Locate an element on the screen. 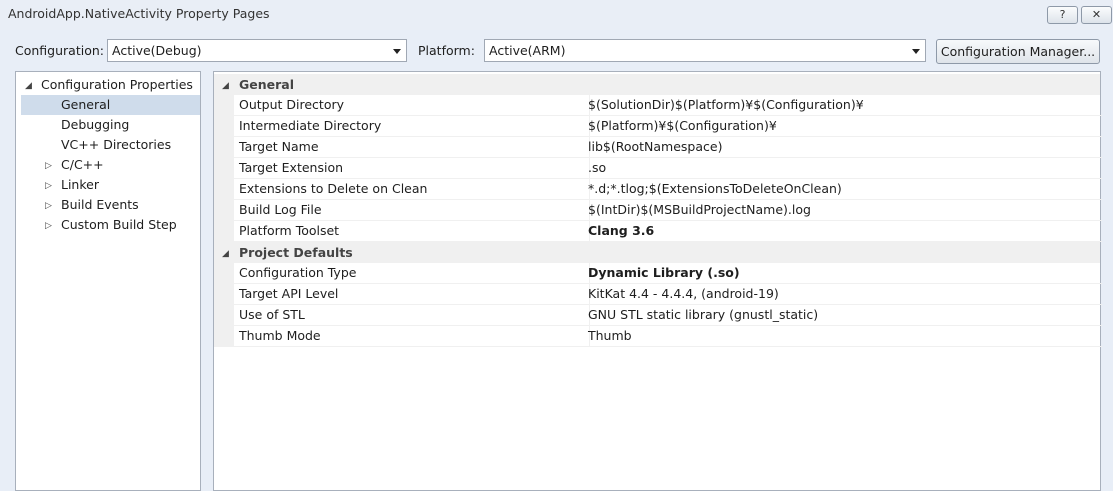 This screenshot has height=491, width=1113. property-row-thumb-mode: Thumb Mode Thumb is located at coordinates (658, 336).